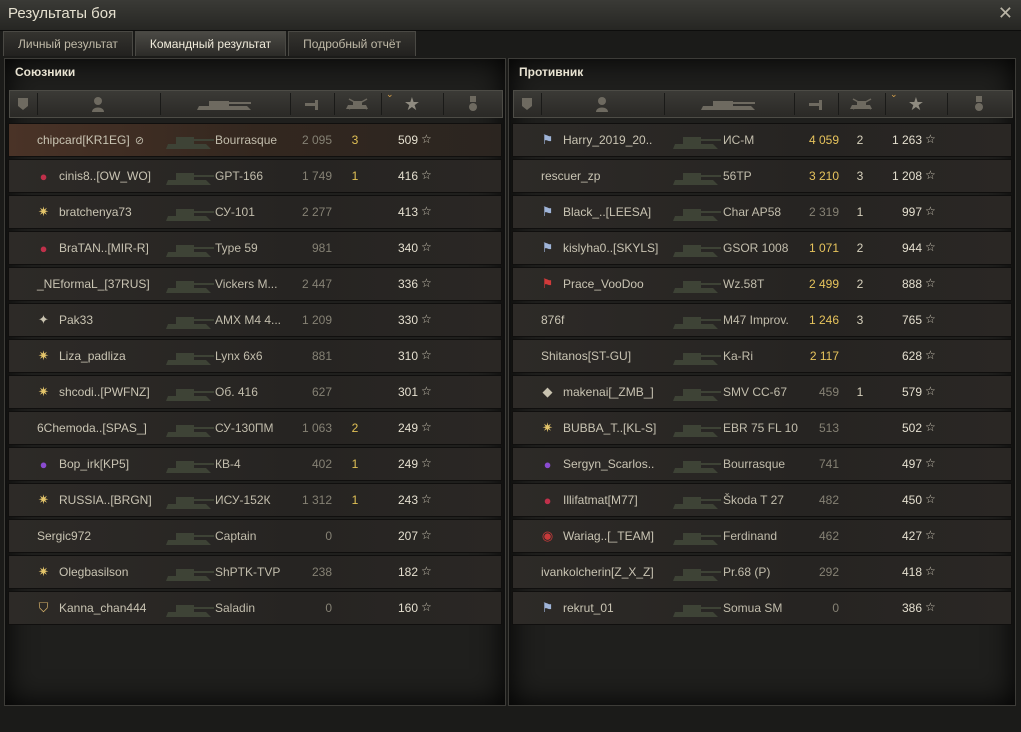 The width and height of the screenshot is (1021, 732). Describe the element at coordinates (824, 356) in the screenshot. I see `damage-value: 2 117` at that location.